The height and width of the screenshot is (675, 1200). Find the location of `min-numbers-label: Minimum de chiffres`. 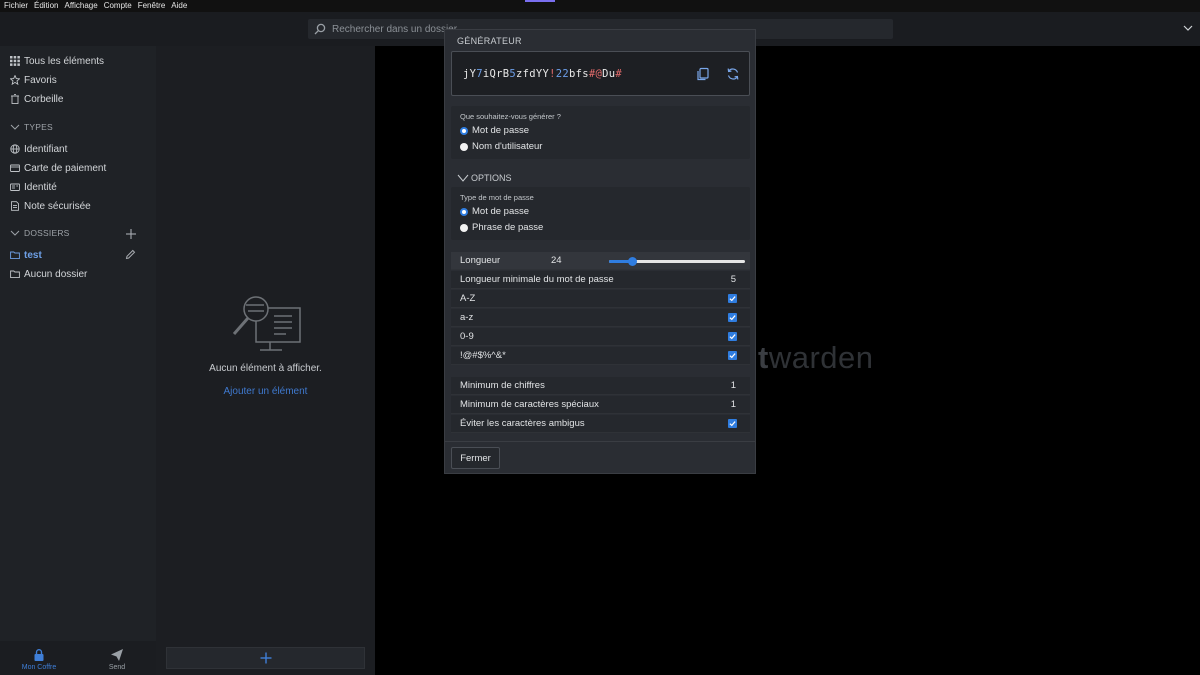

min-numbers-label: Minimum de chiffres is located at coordinates (502, 385).